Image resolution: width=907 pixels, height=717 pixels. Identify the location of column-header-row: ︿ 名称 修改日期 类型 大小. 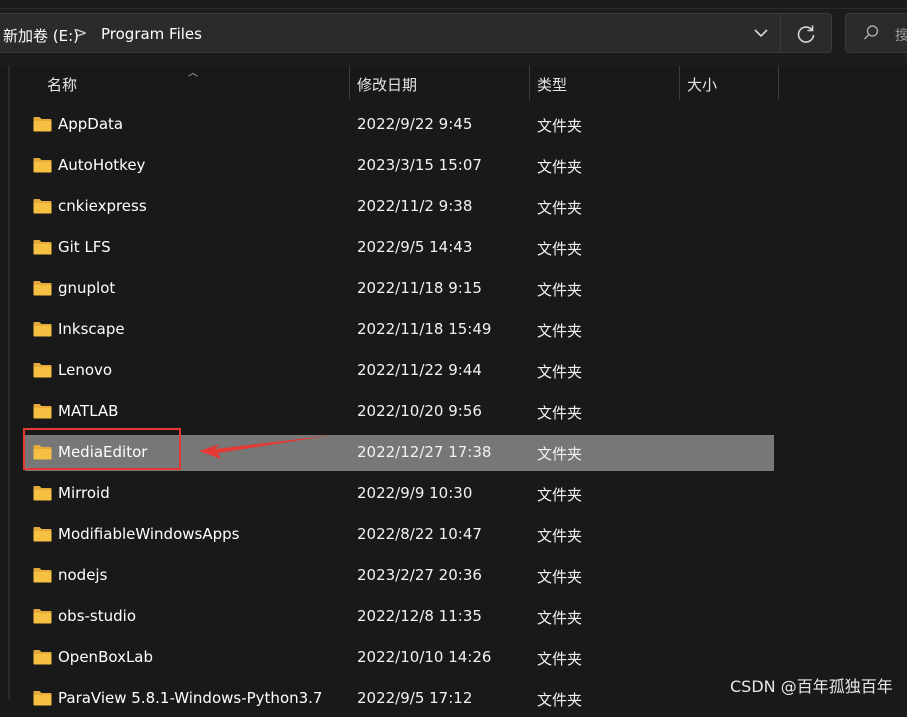
(453, 84).